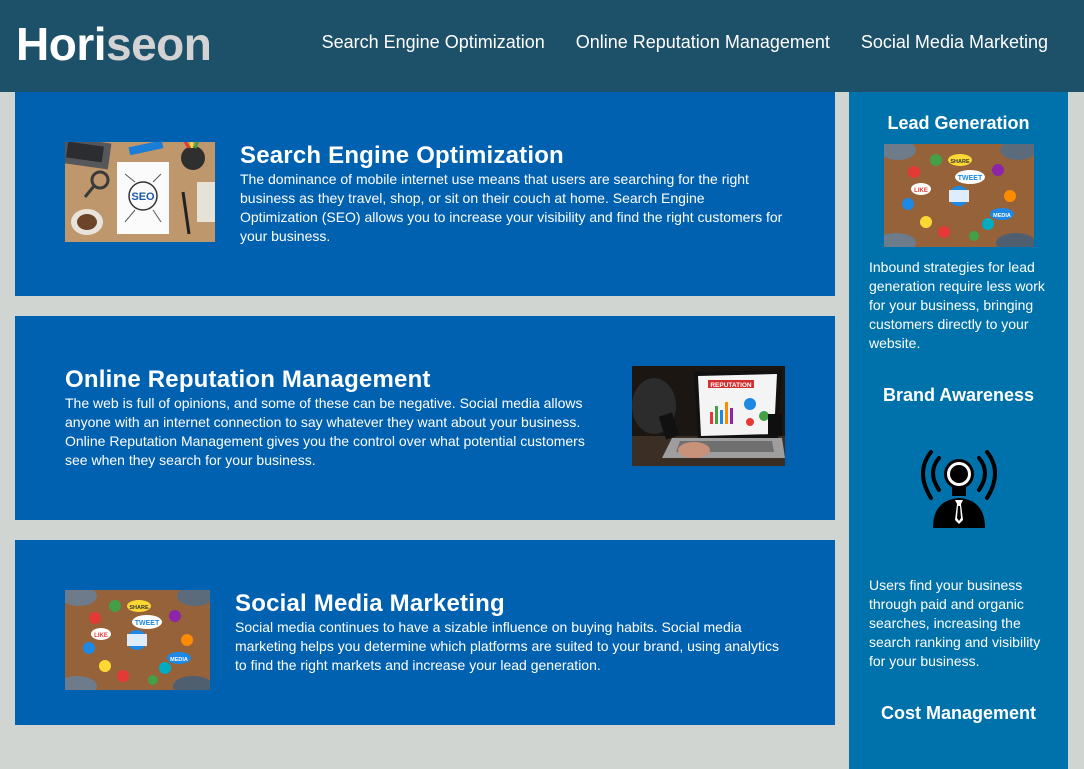 This screenshot has height=769, width=1084. I want to click on seo-image: SEO, so click(140, 192).